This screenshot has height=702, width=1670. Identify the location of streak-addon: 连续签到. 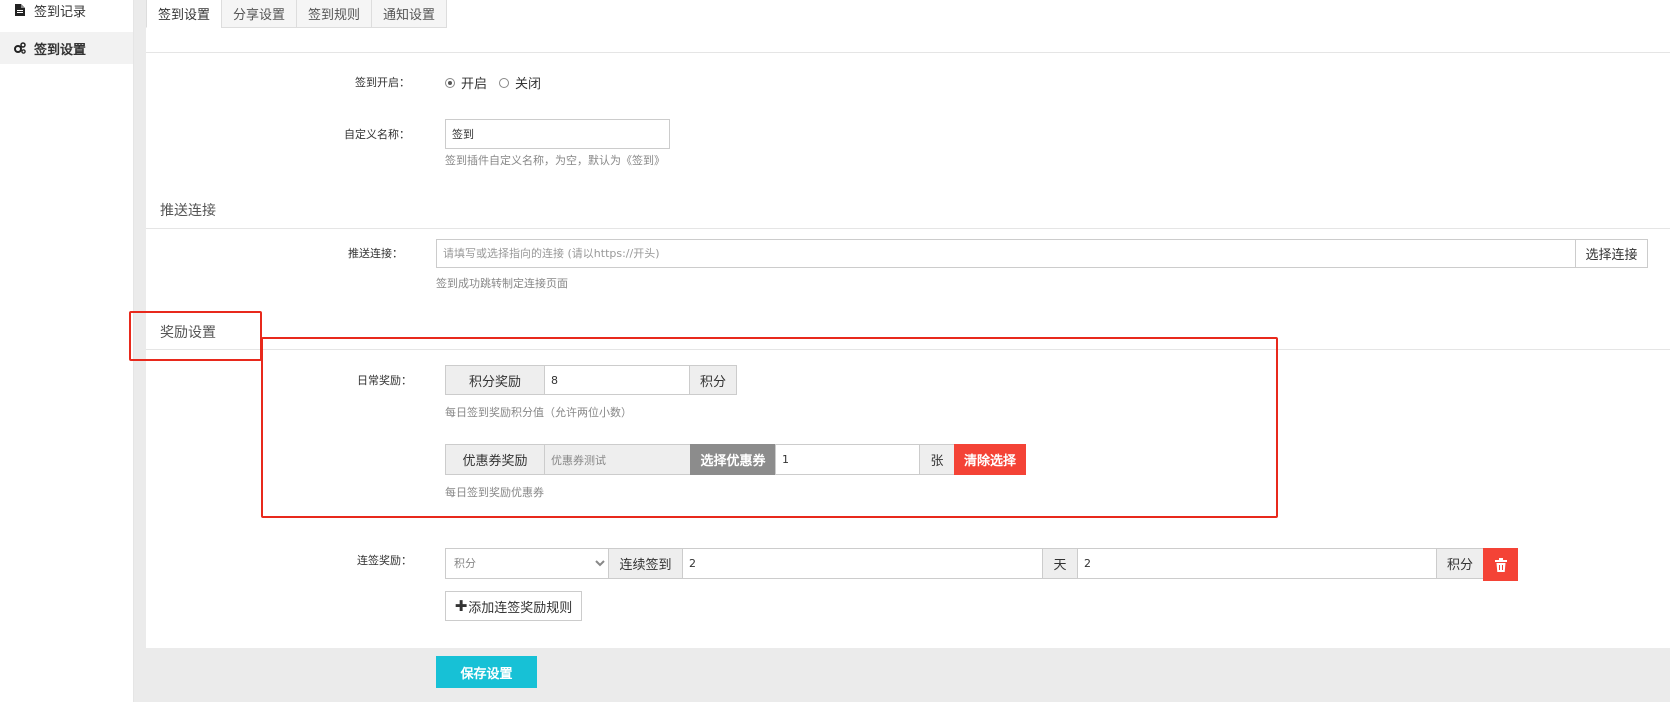
(645, 563).